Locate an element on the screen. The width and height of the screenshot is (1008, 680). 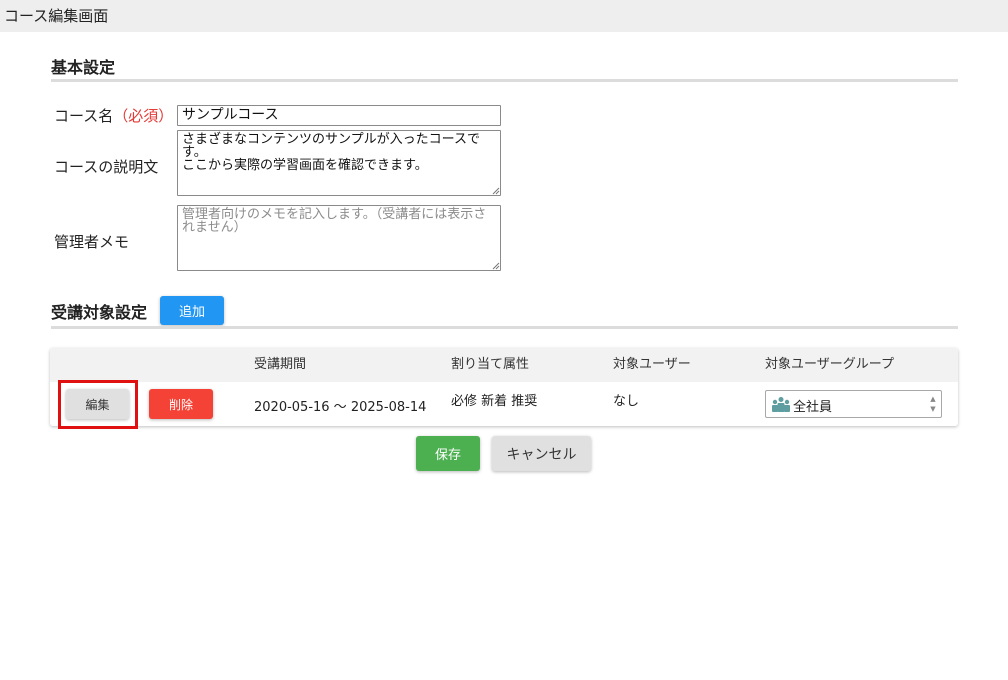
delete-button: 削除 is located at coordinates (181, 404).